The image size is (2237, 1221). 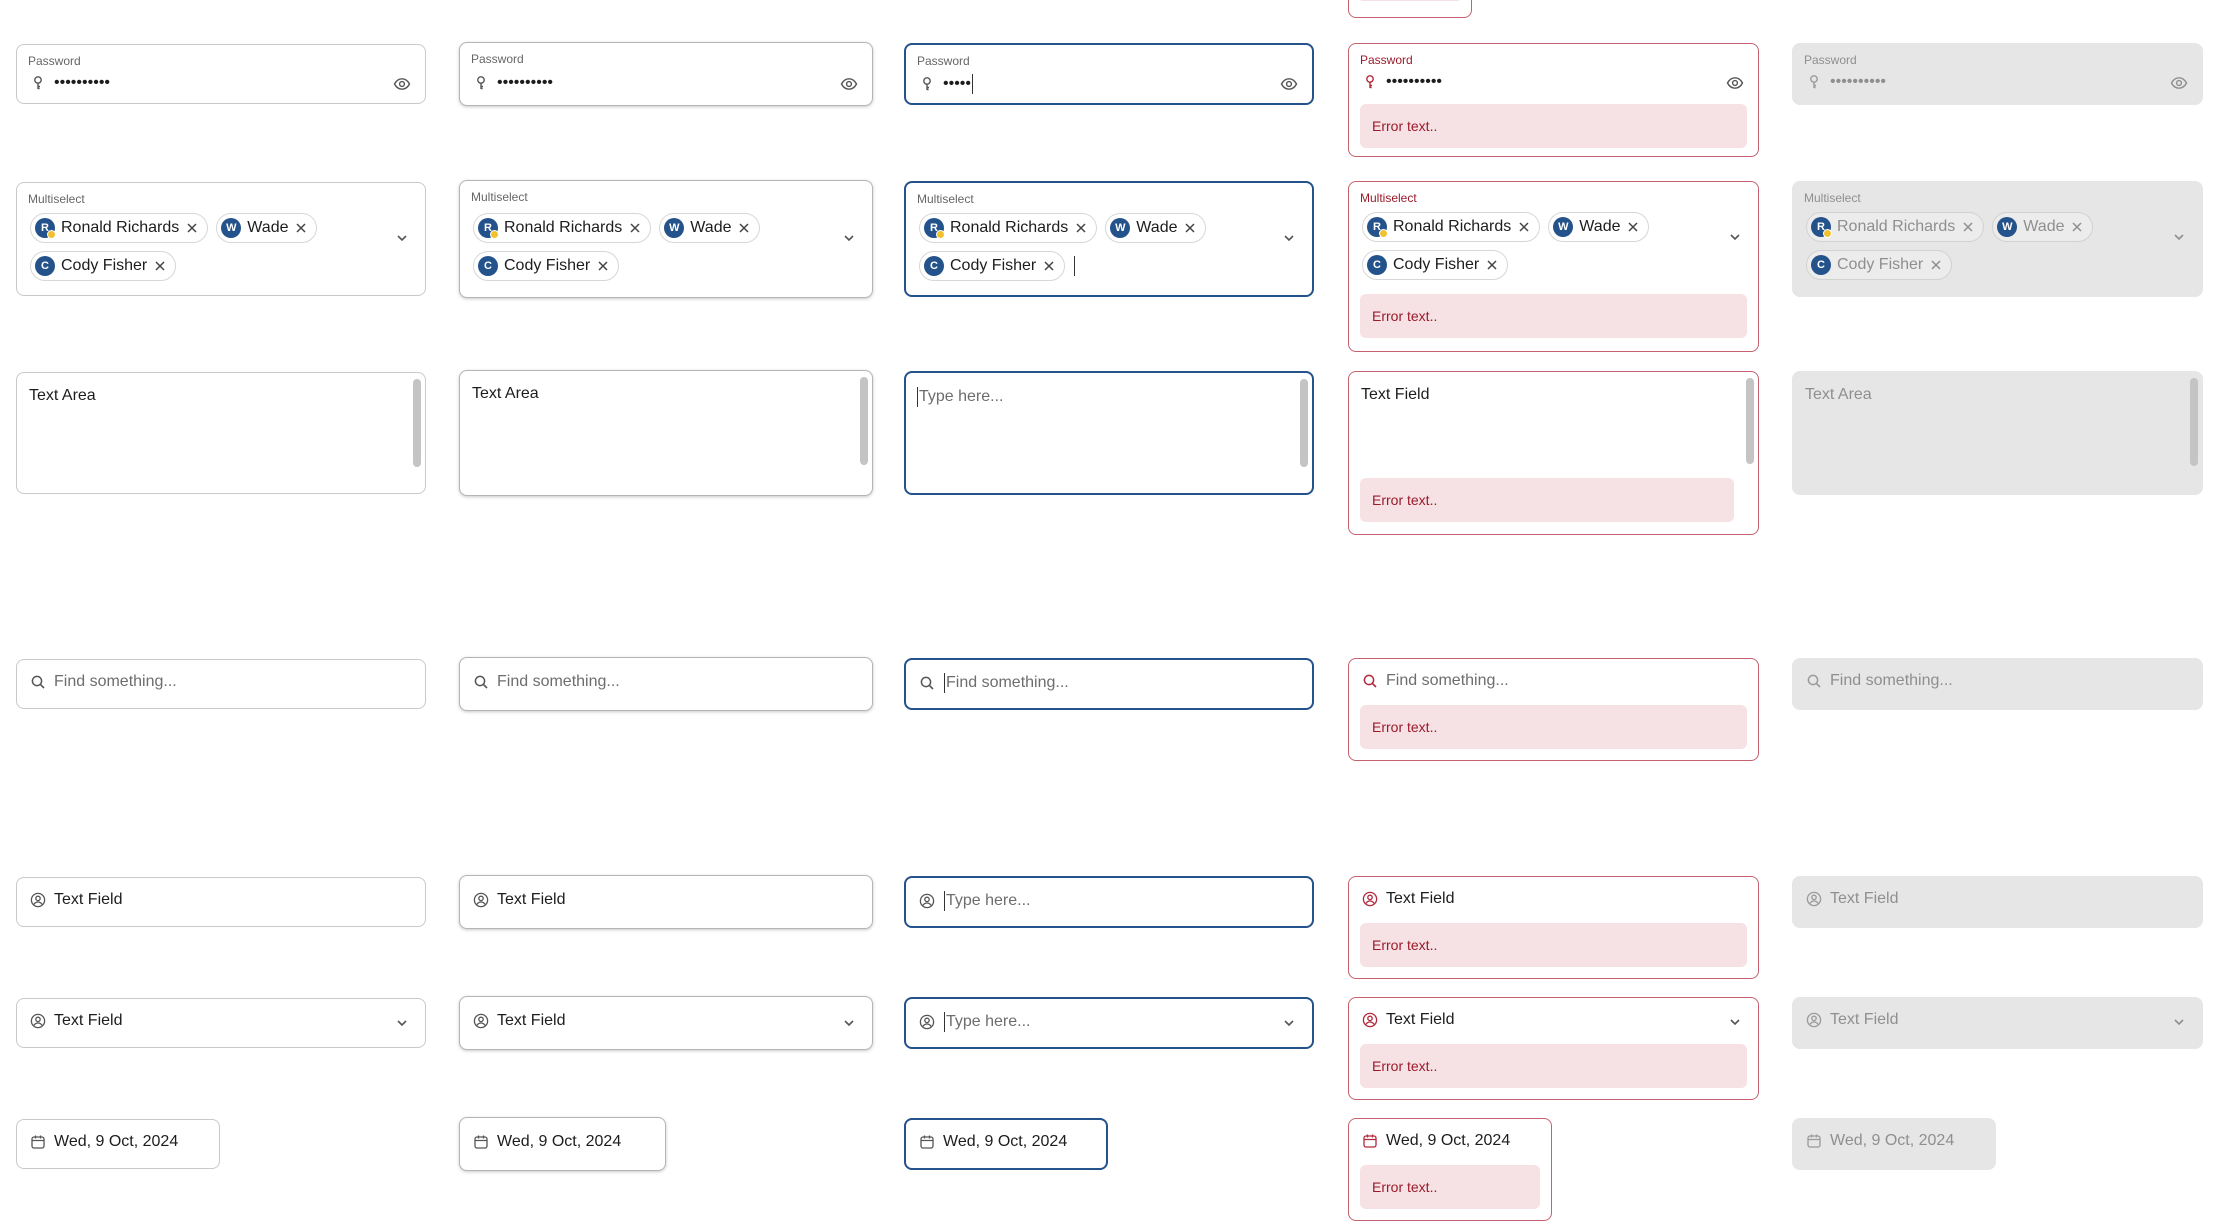 I want to click on date-field-error: Wed, 9 Oct, 2024 Error text.., so click(x=1450, y=1169).